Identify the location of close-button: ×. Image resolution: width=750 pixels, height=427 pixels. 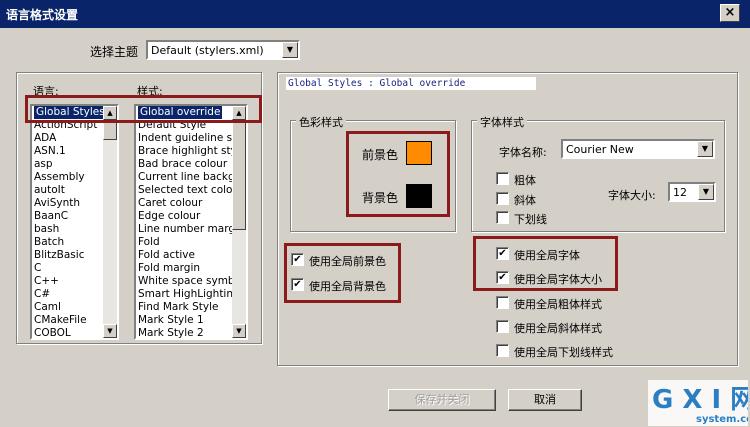
(730, 13).